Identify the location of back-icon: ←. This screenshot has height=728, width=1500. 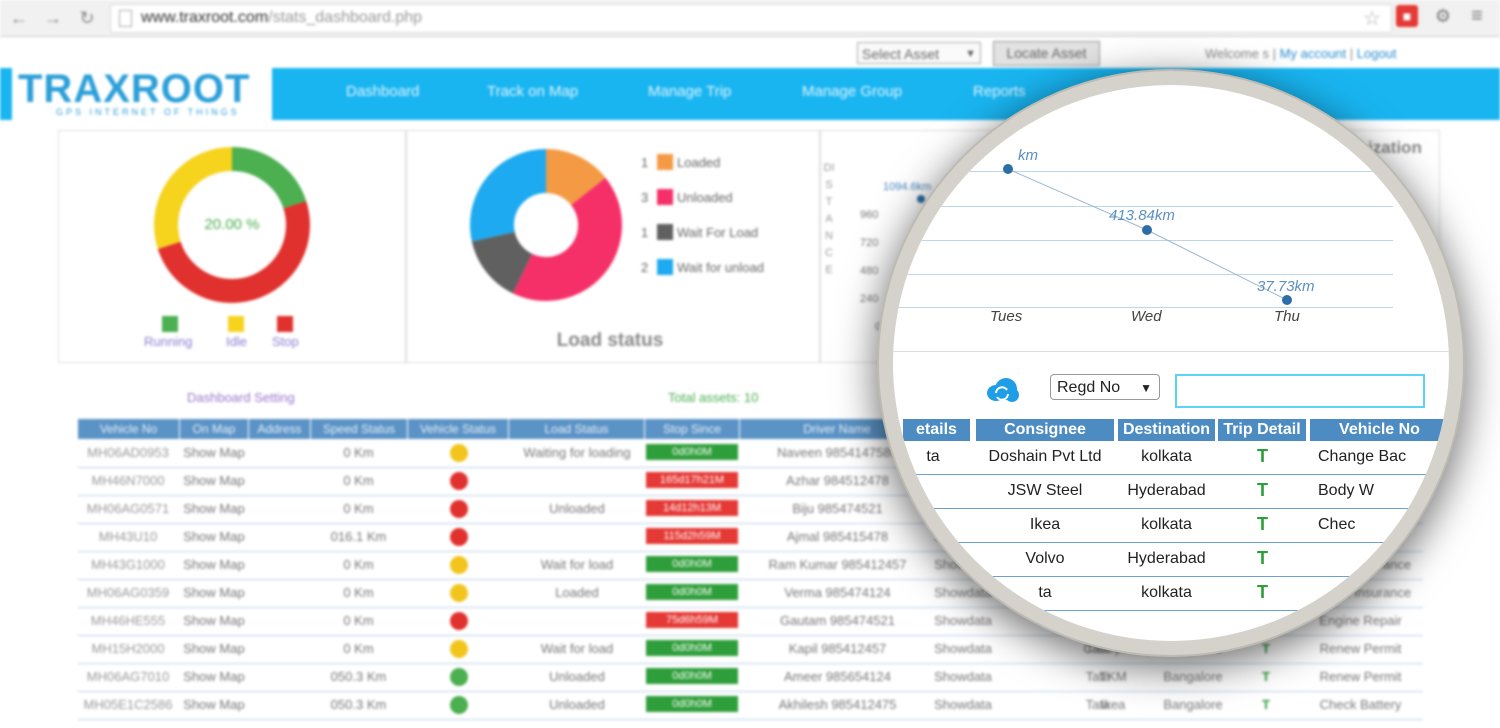
(19, 18).